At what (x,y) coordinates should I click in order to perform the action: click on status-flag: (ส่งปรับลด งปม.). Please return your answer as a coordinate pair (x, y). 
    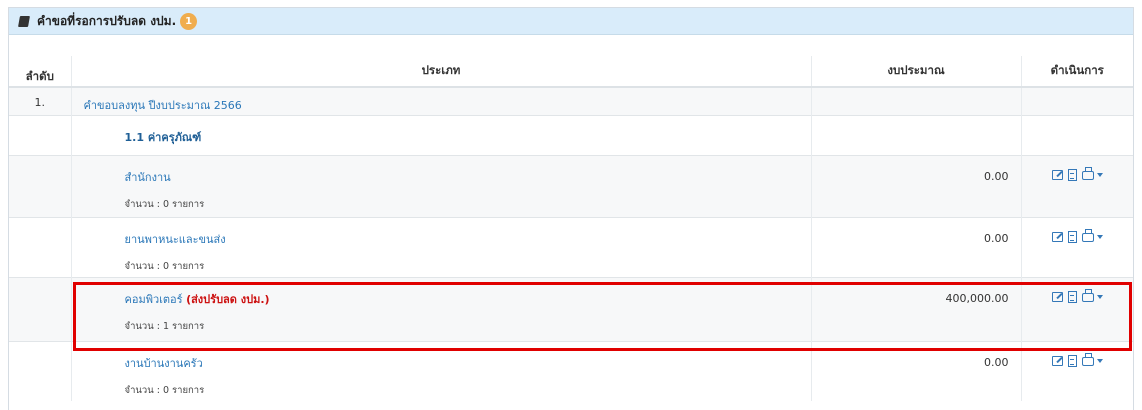
    Looking at the image, I should click on (228, 299).